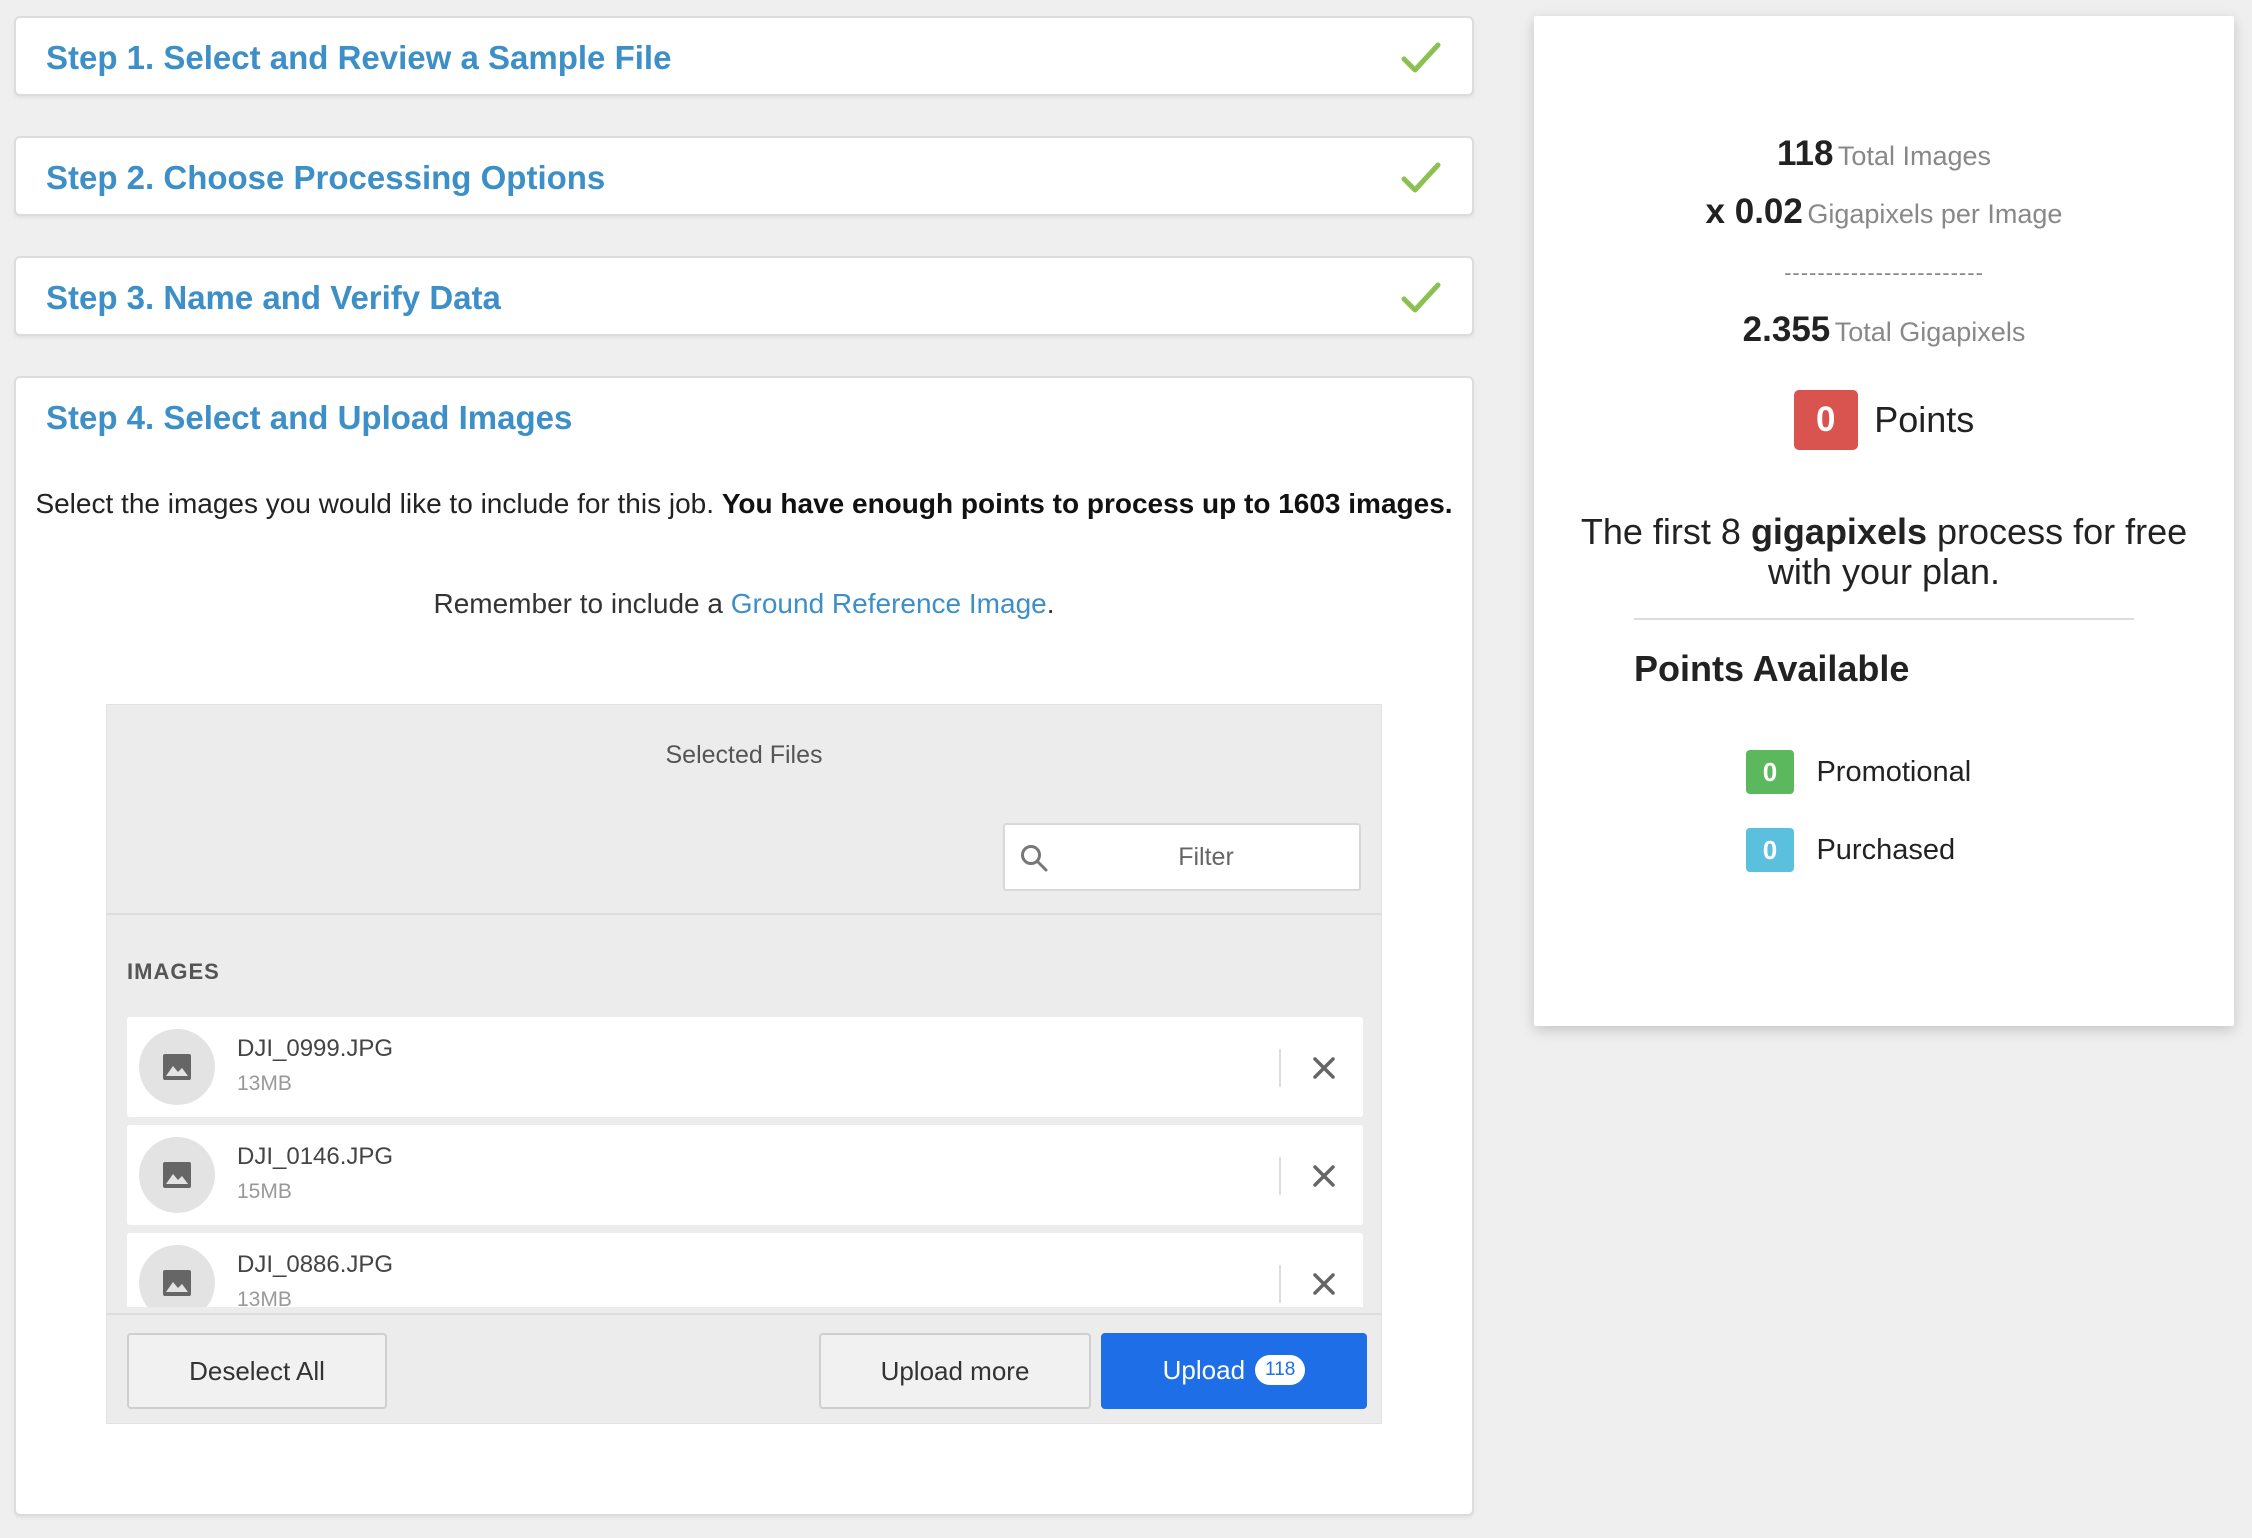 This screenshot has width=2252, height=1538. I want to click on promotional-row: 0 Promotional, so click(1858, 772).